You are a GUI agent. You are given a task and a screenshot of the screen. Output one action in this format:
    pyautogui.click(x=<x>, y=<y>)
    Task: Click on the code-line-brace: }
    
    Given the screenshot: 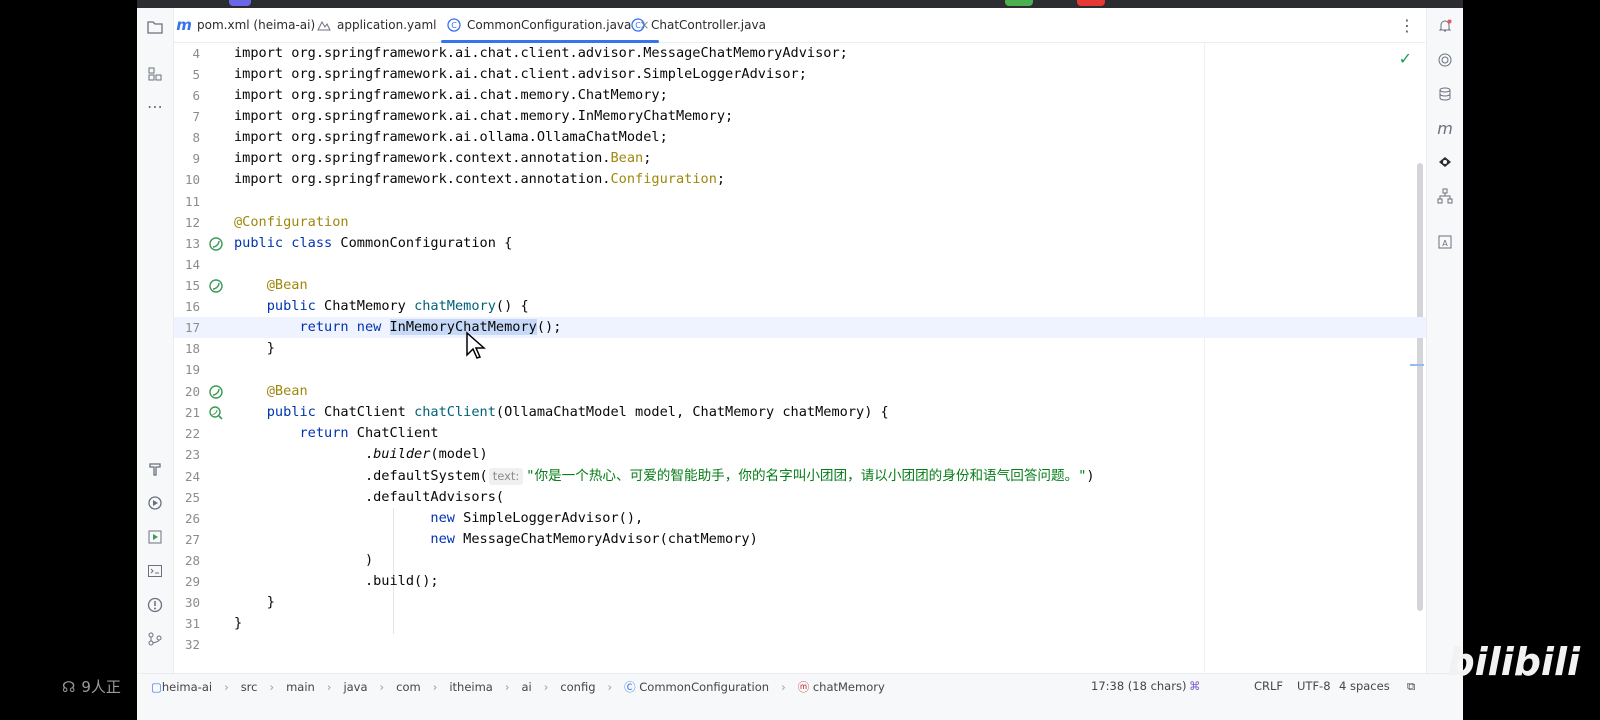 What is the action you would take?
    pyautogui.click(x=830, y=602)
    